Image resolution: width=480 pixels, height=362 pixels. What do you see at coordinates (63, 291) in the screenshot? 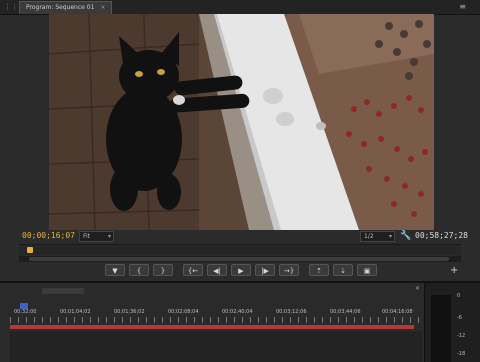
I see `timeline-tab` at bounding box center [63, 291].